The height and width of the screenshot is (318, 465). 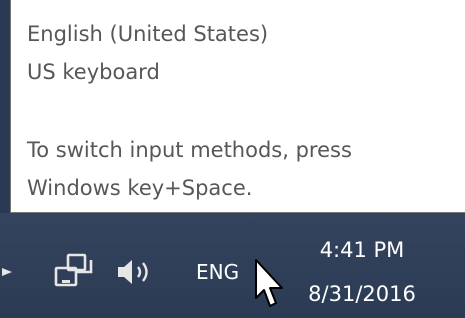 What do you see at coordinates (362, 294) in the screenshot?
I see `clock-date: 8/31/2016` at bounding box center [362, 294].